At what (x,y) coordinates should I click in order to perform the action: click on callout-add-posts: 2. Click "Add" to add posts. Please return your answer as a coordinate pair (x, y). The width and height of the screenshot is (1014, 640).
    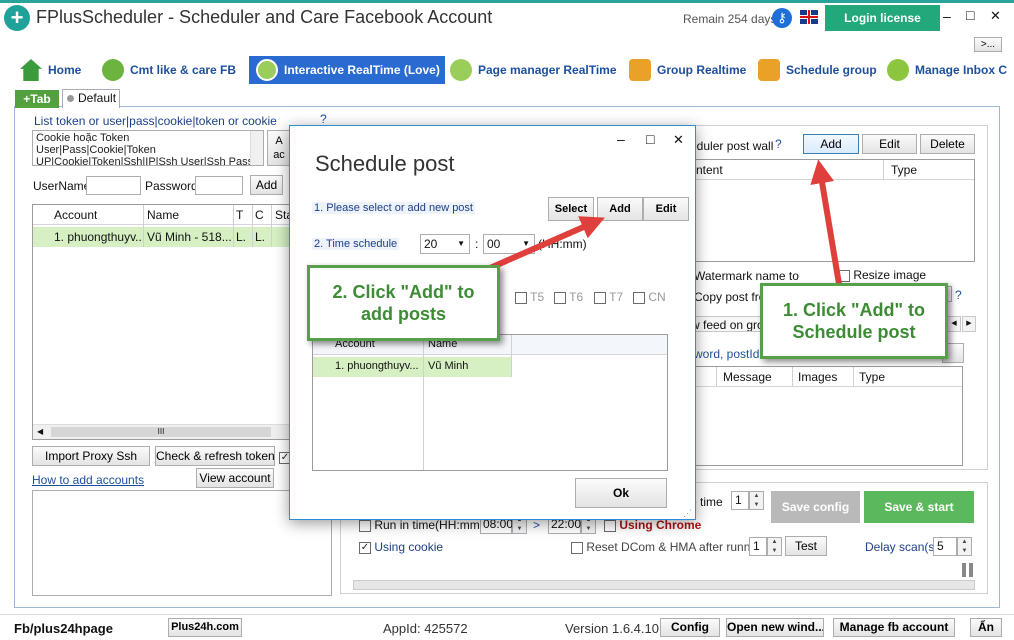
    Looking at the image, I should click on (403, 303).